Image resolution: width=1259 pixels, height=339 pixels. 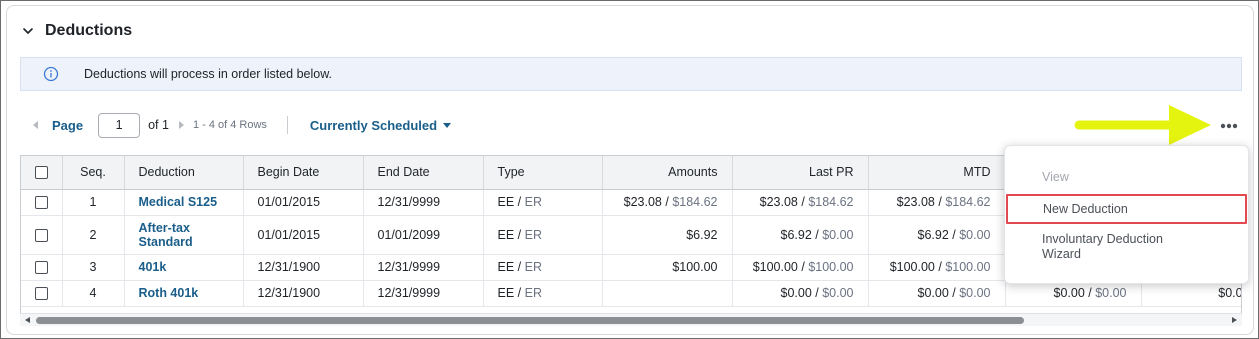 What do you see at coordinates (93, 235) in the screenshot?
I see `seq-cell: 2` at bounding box center [93, 235].